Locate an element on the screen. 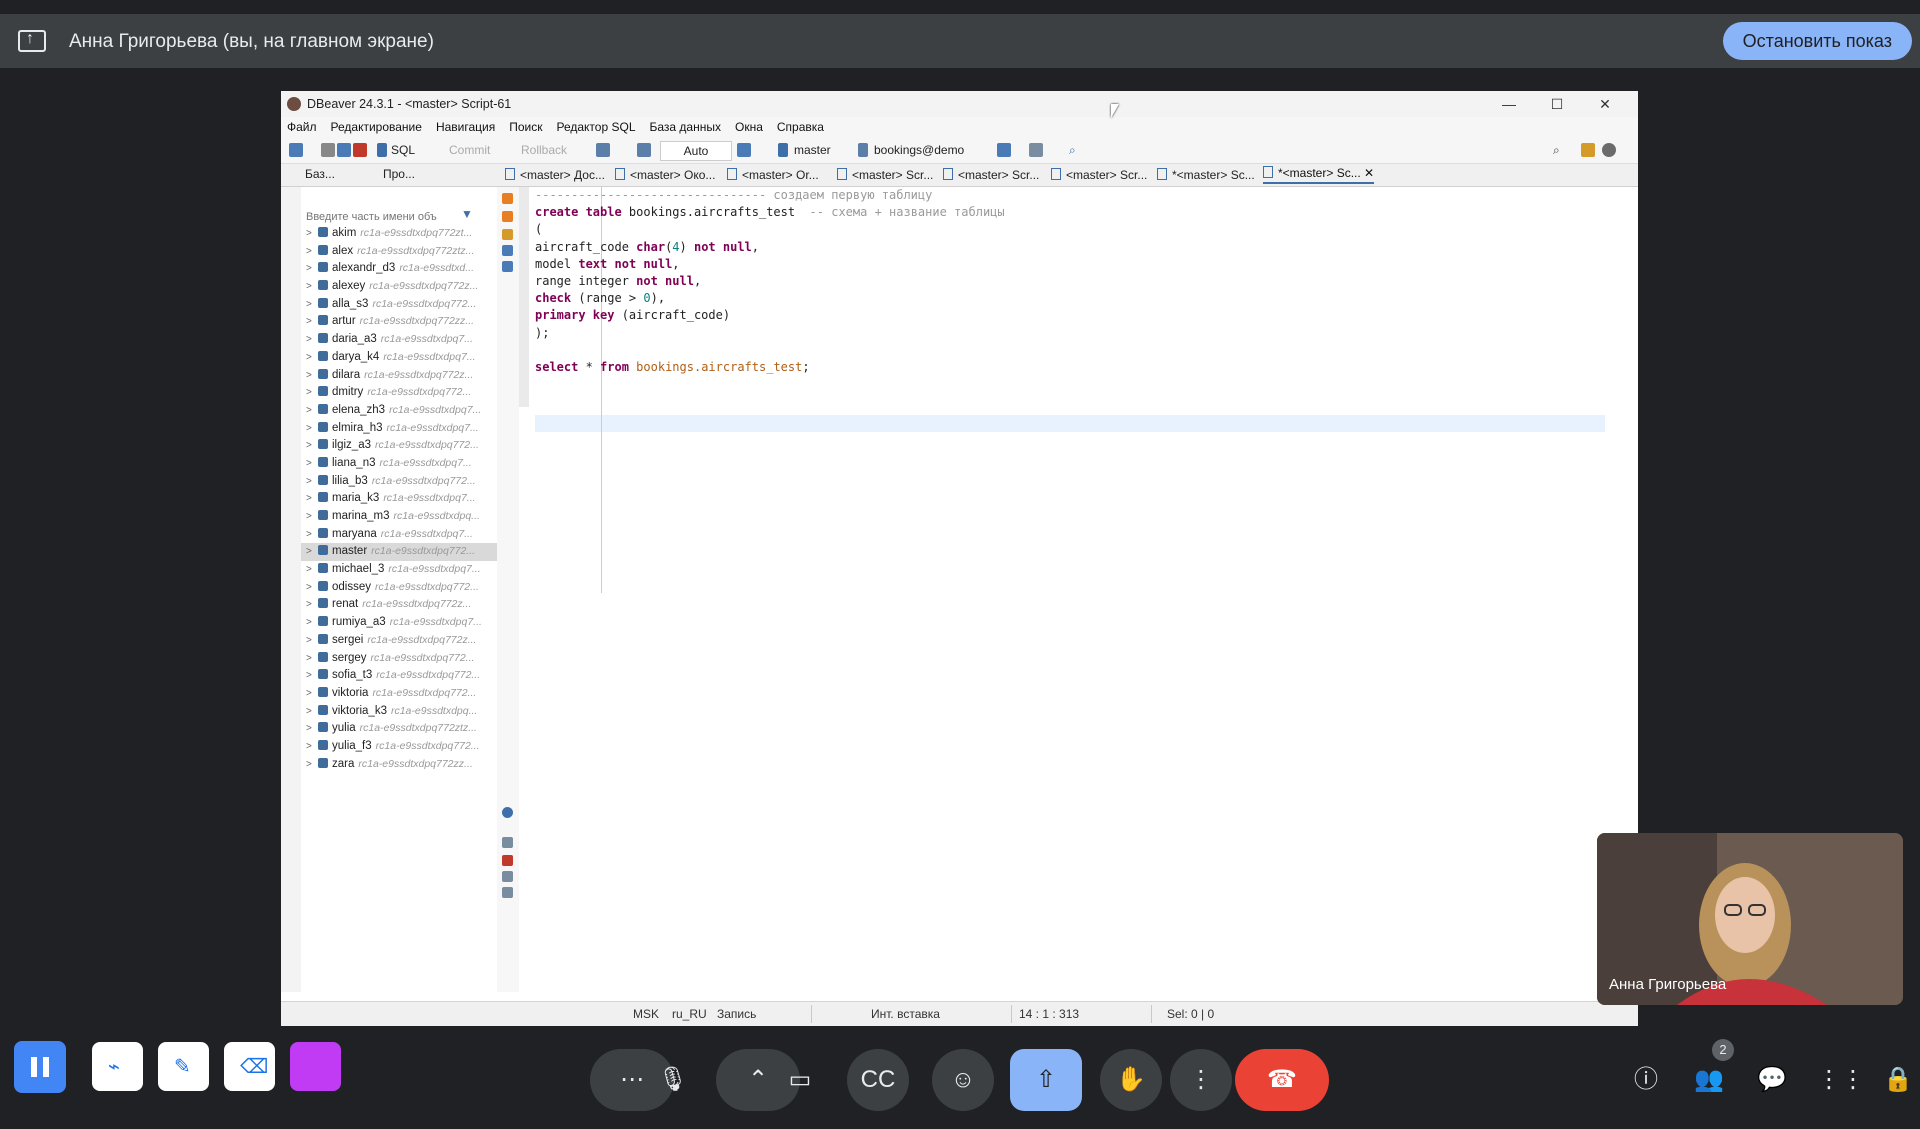 The width and height of the screenshot is (1920, 1129). commit-button: Commit is located at coordinates (469, 150).